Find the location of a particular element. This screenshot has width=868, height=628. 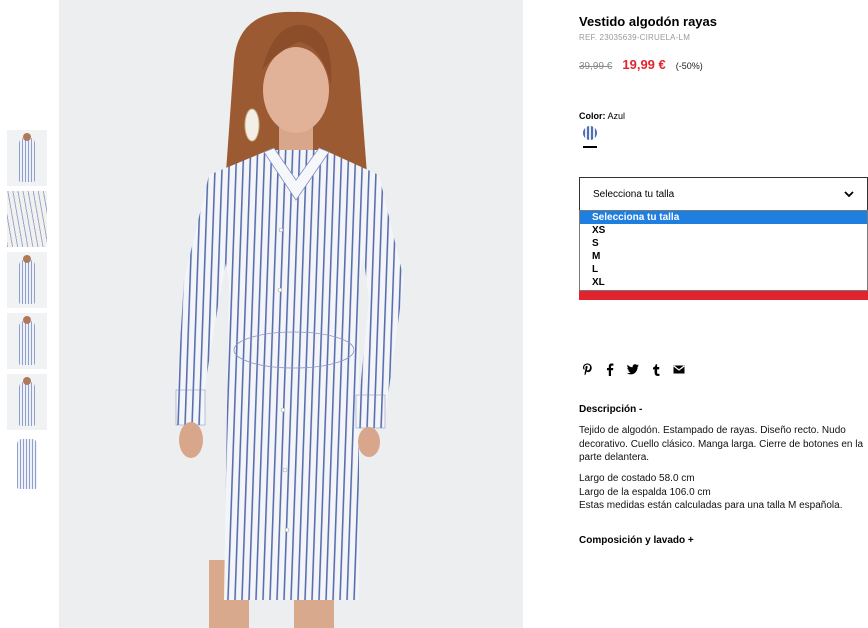

twitter-icon is located at coordinates (633, 369).